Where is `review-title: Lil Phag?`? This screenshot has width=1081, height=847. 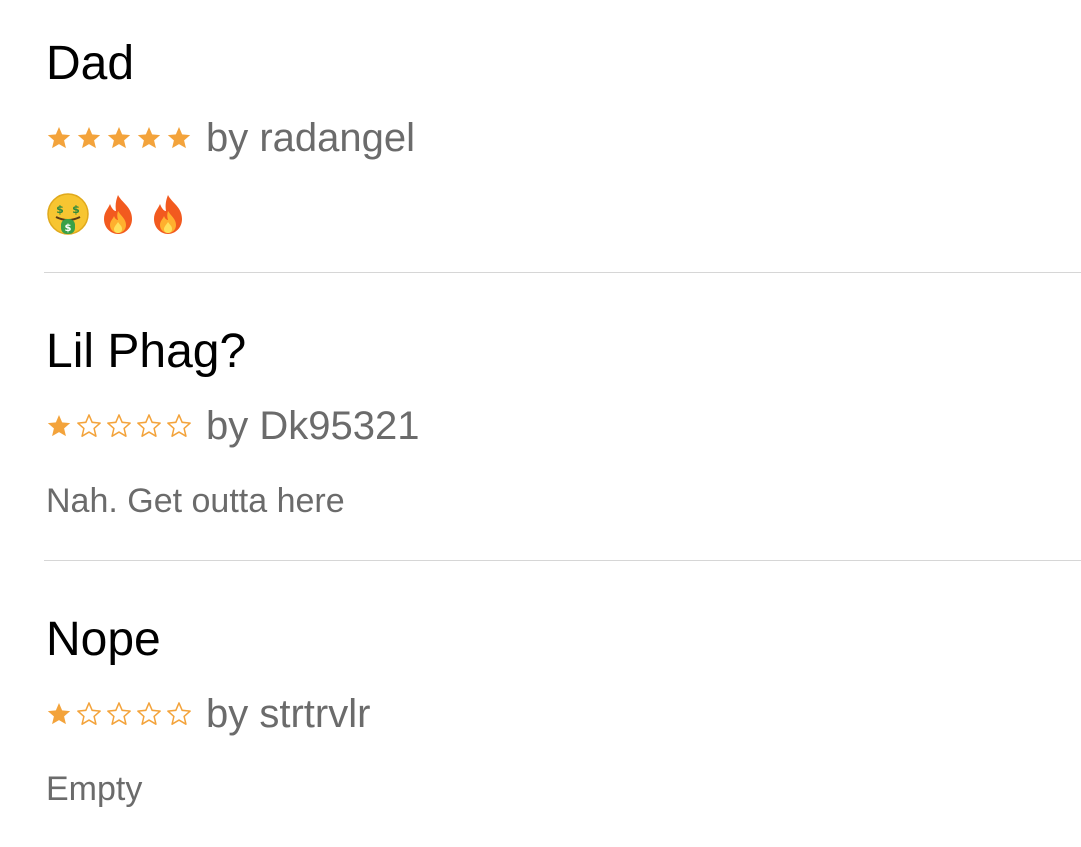 review-title: Lil Phag? is located at coordinates (146, 351).